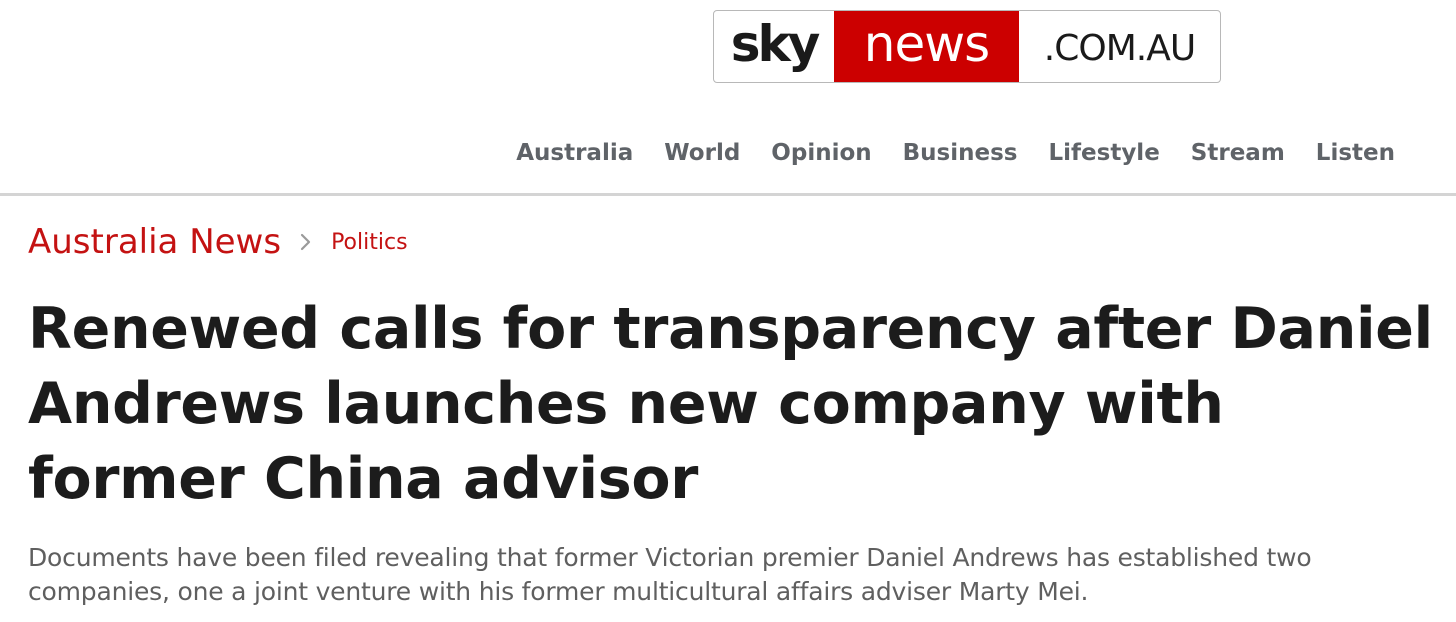 Image resolution: width=1456 pixels, height=622 pixels. Describe the element at coordinates (154, 242) in the screenshot. I see `breadcrumb-section-link: Australia News` at that location.